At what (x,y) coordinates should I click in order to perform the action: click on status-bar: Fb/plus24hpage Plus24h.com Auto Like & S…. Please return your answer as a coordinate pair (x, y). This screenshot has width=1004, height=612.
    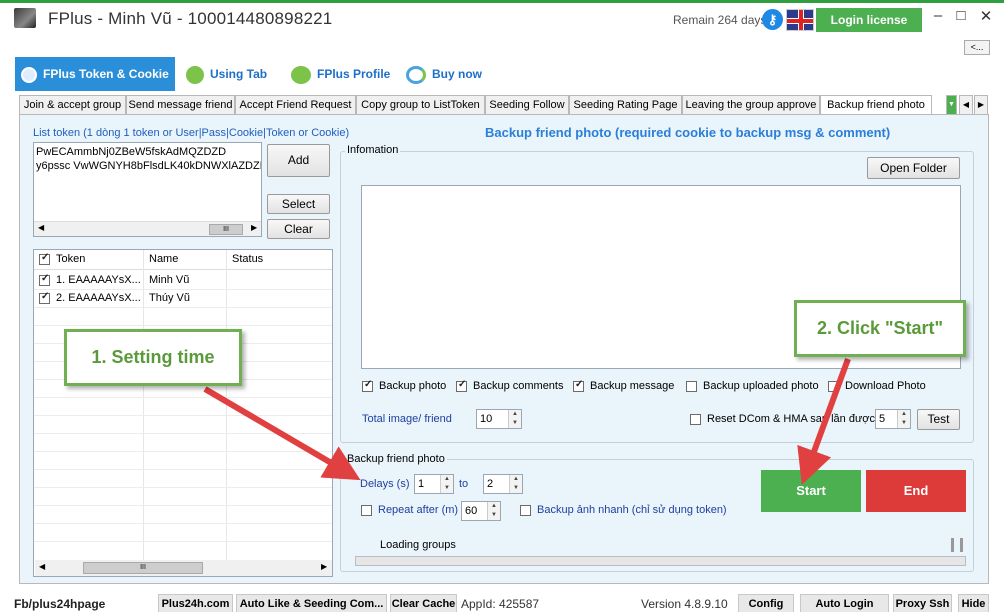
    Looking at the image, I should click on (502, 602).